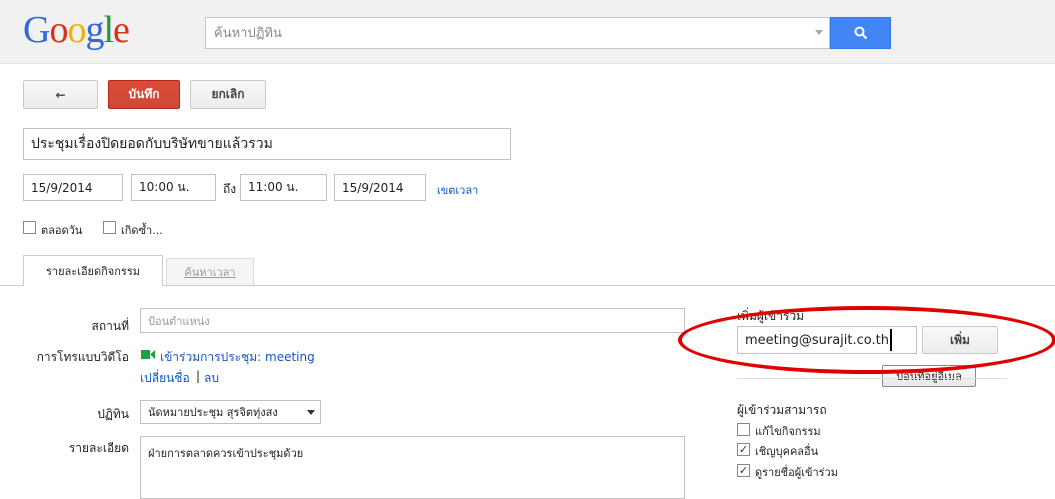 The width and height of the screenshot is (1055, 499). What do you see at coordinates (787, 451) in the screenshot?
I see `invite-others-label: เชิญบุคคลอื่น` at bounding box center [787, 451].